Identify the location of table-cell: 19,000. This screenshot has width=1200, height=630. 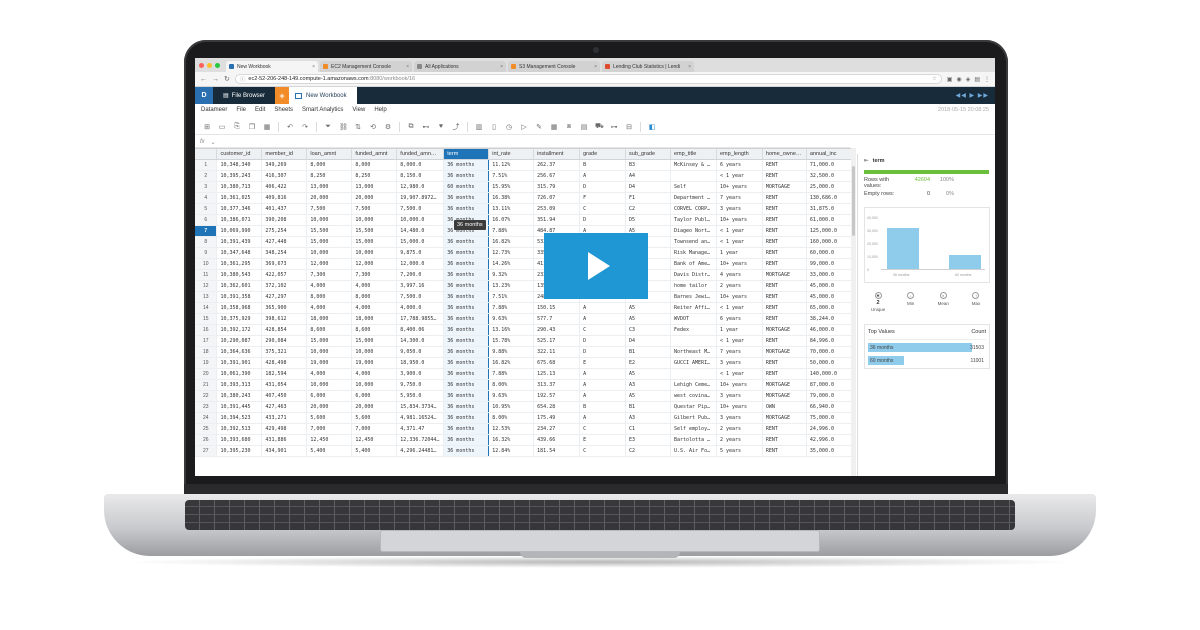
(374, 363).